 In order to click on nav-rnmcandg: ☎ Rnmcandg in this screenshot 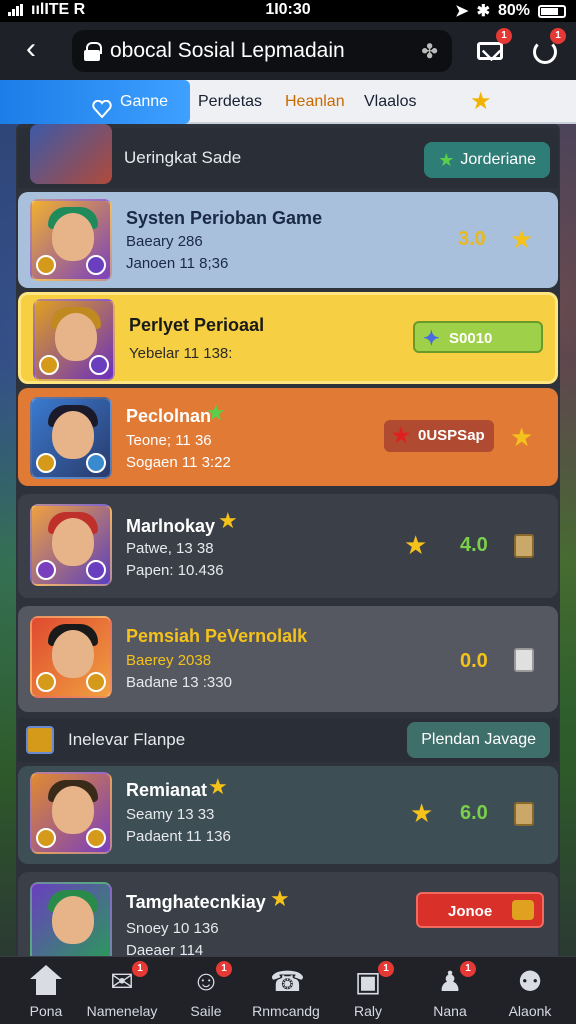, I will do `click(286, 990)`.